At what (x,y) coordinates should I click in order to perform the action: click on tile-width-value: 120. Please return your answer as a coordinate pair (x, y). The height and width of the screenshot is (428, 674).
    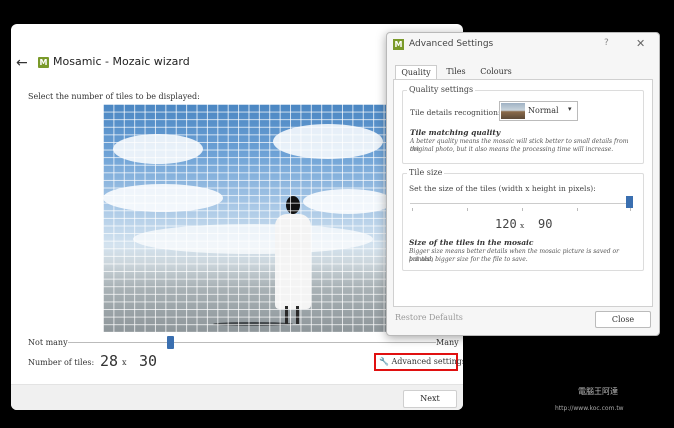
    Looking at the image, I should click on (506, 224).